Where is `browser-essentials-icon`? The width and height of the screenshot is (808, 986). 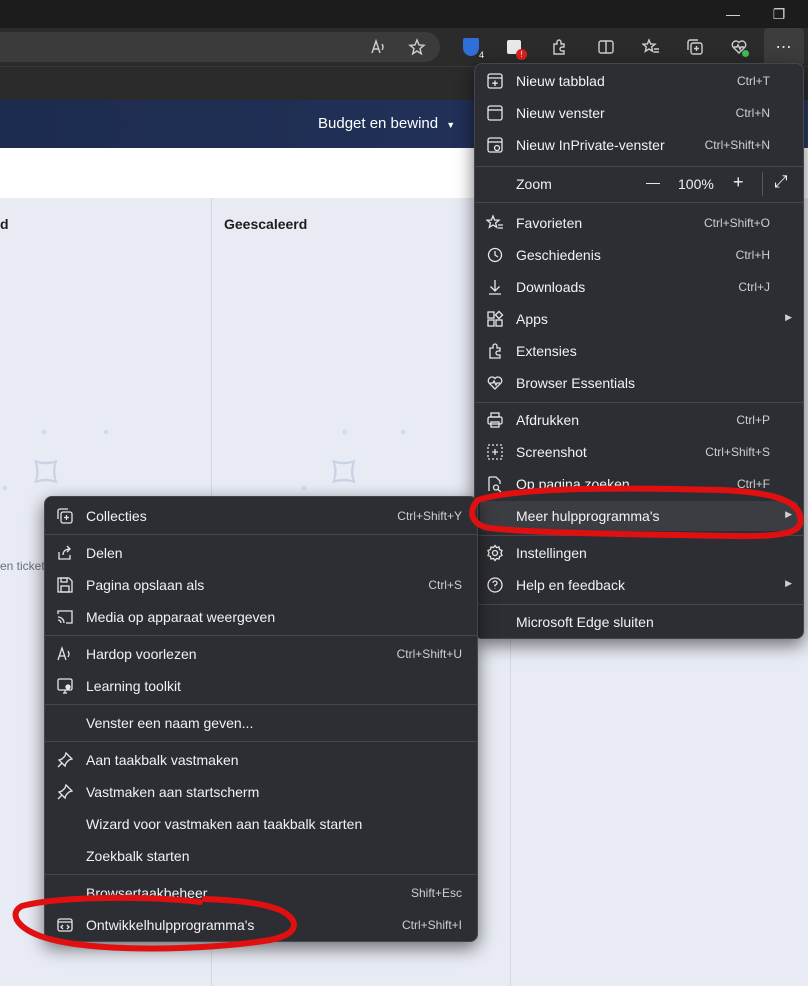 browser-essentials-icon is located at coordinates (739, 47).